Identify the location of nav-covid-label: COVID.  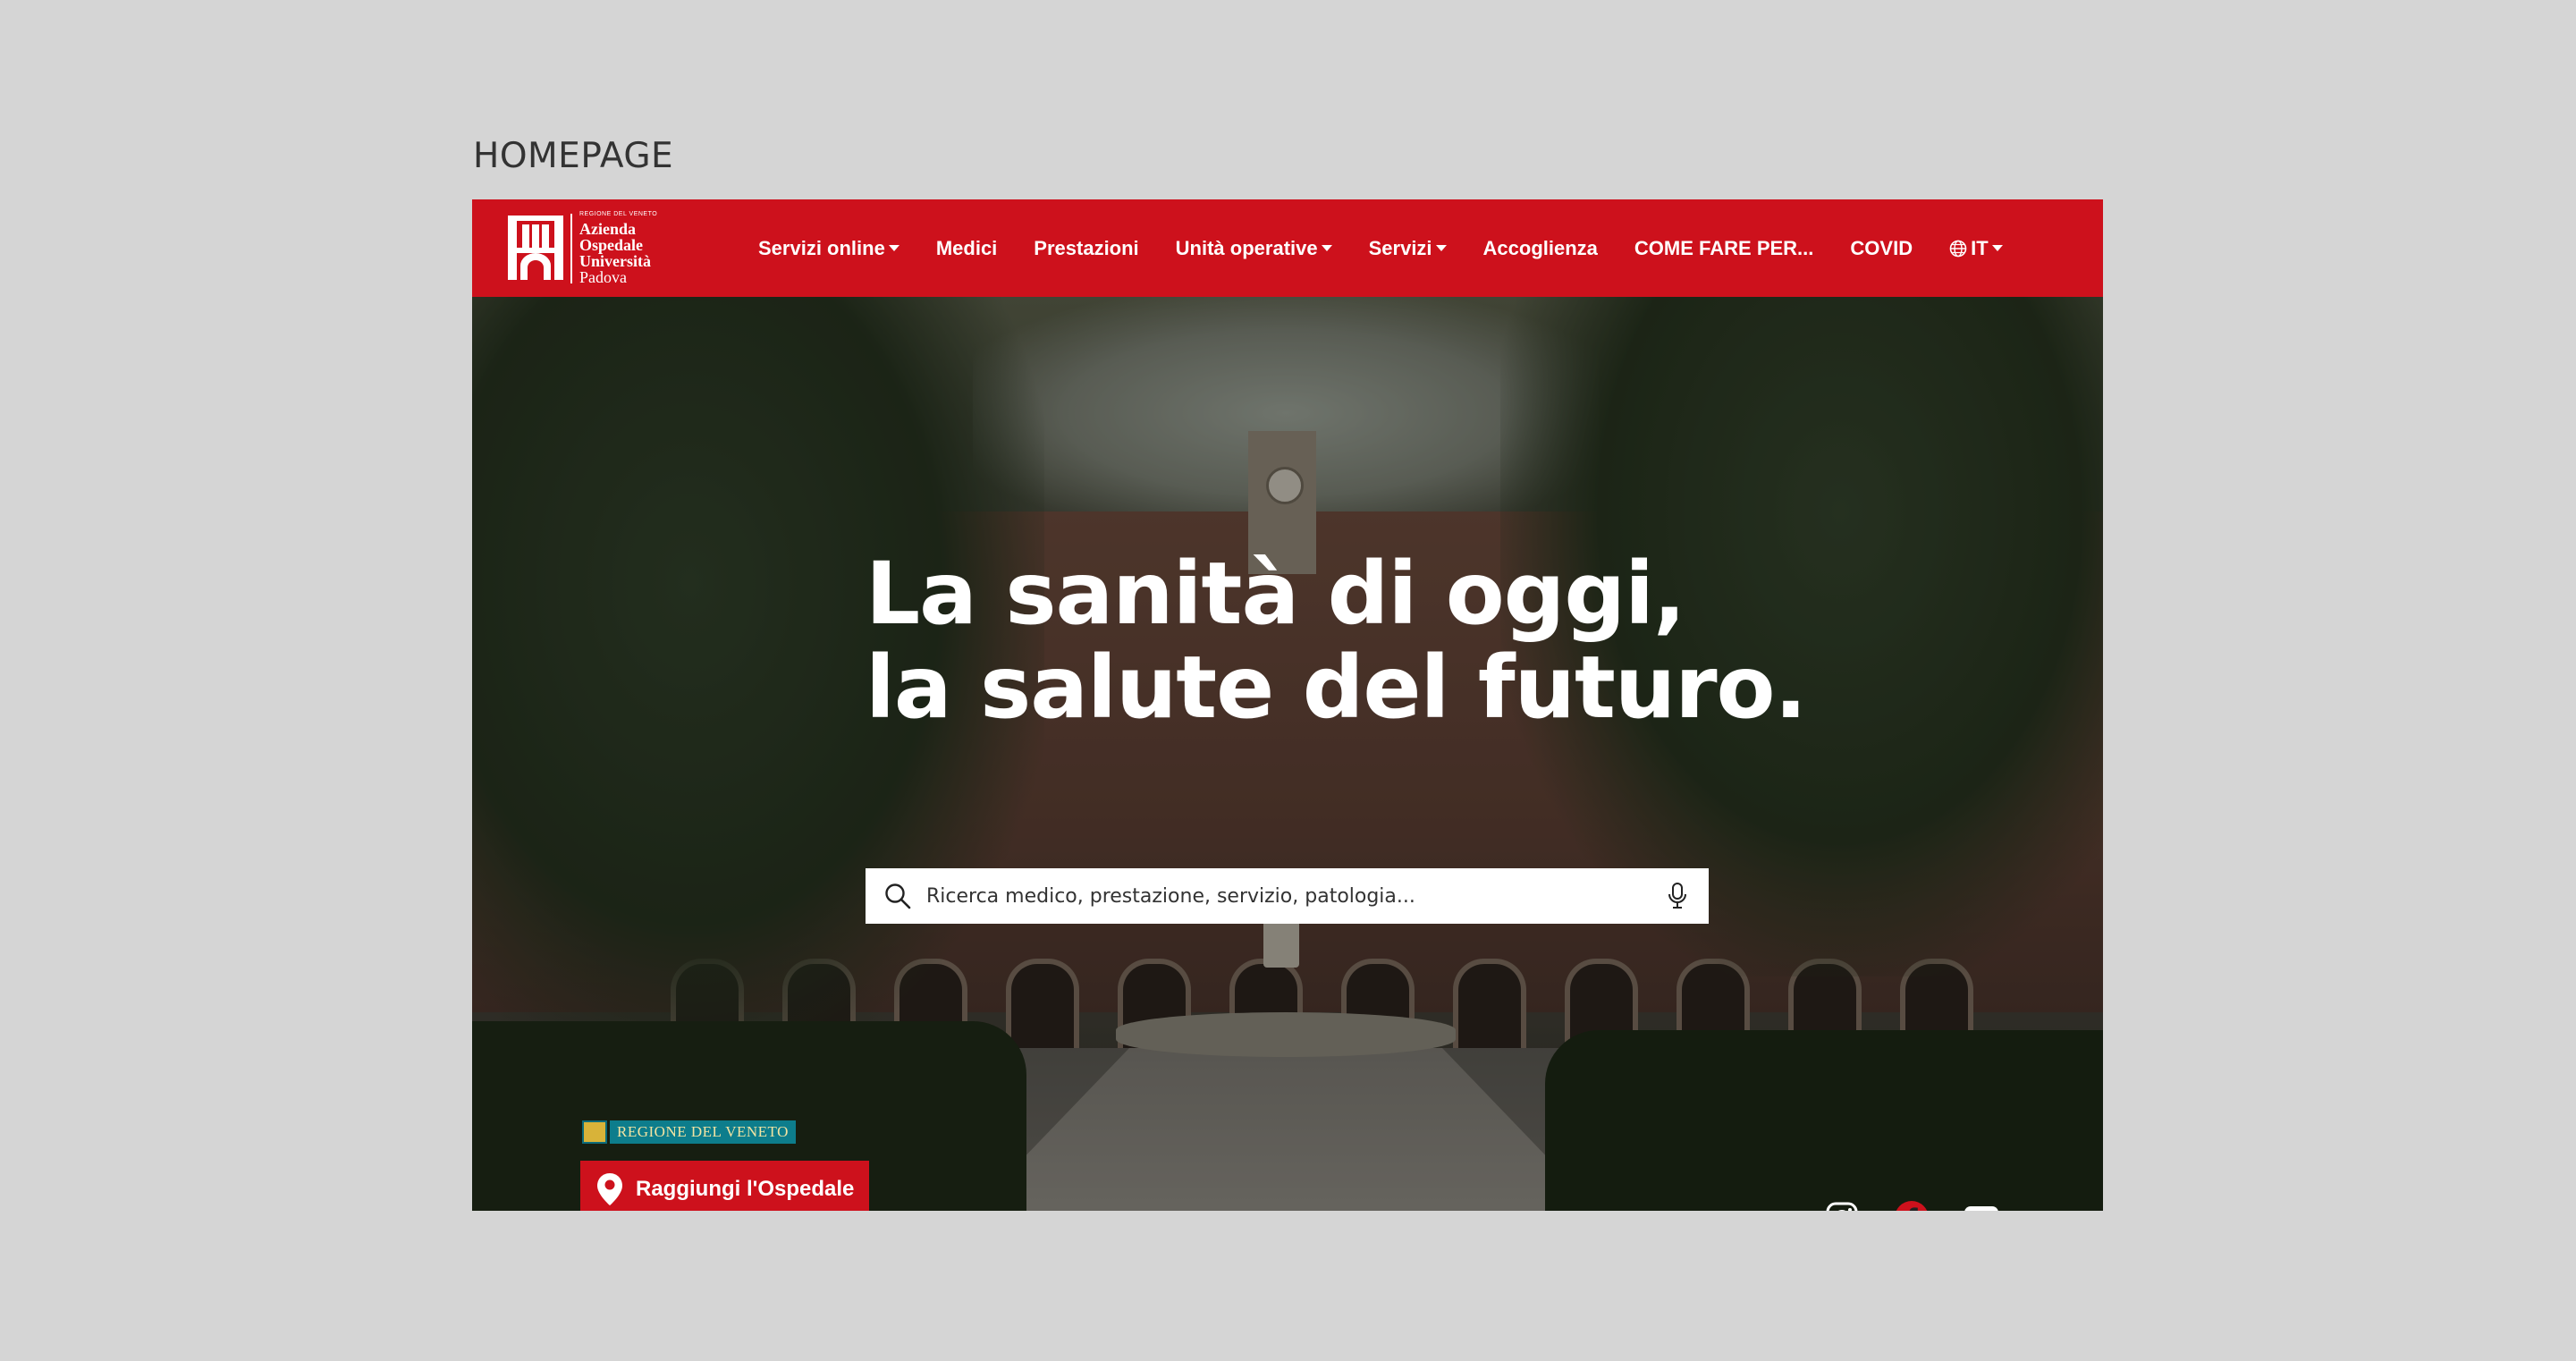
(1881, 248).